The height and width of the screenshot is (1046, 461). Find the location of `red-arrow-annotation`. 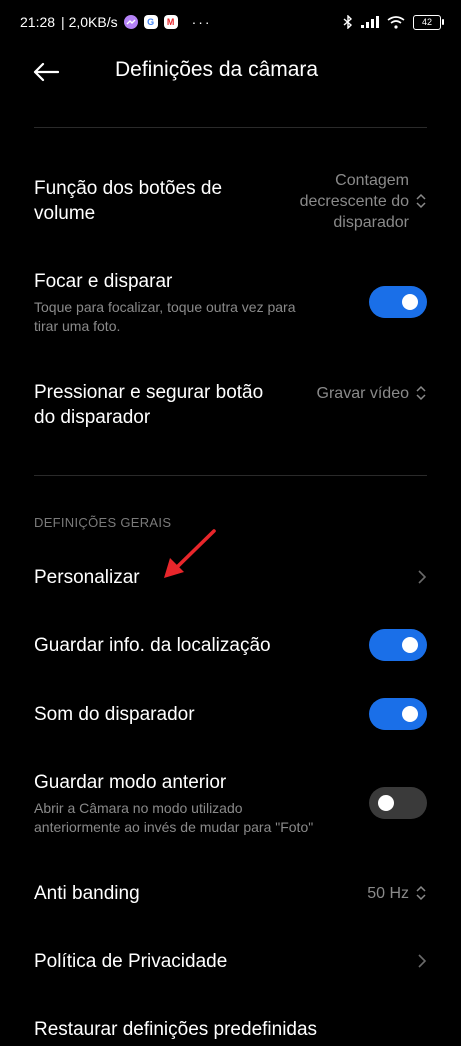

red-arrow-annotation is located at coordinates (190, 553).